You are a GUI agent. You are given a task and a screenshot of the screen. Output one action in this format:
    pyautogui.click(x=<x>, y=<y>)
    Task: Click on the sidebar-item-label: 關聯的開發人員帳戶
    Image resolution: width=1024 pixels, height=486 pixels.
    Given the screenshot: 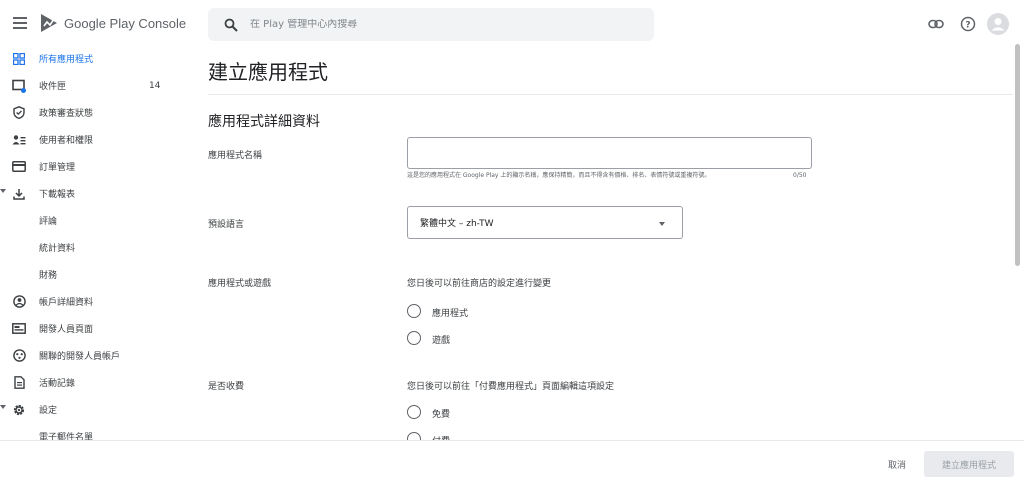 What is the action you would take?
    pyautogui.click(x=80, y=357)
    